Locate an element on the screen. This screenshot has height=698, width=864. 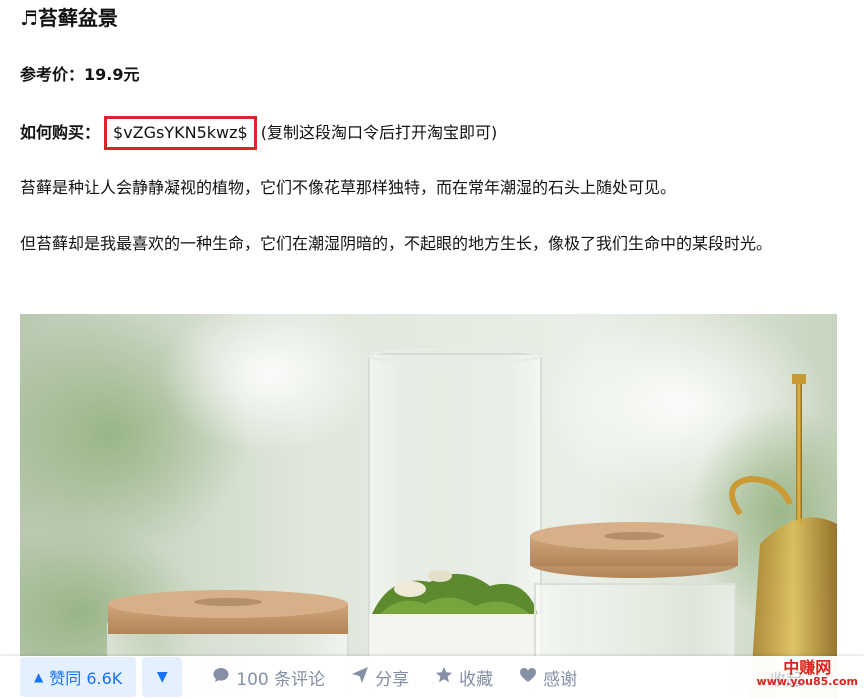
share-label: 分享 is located at coordinates (392, 679).